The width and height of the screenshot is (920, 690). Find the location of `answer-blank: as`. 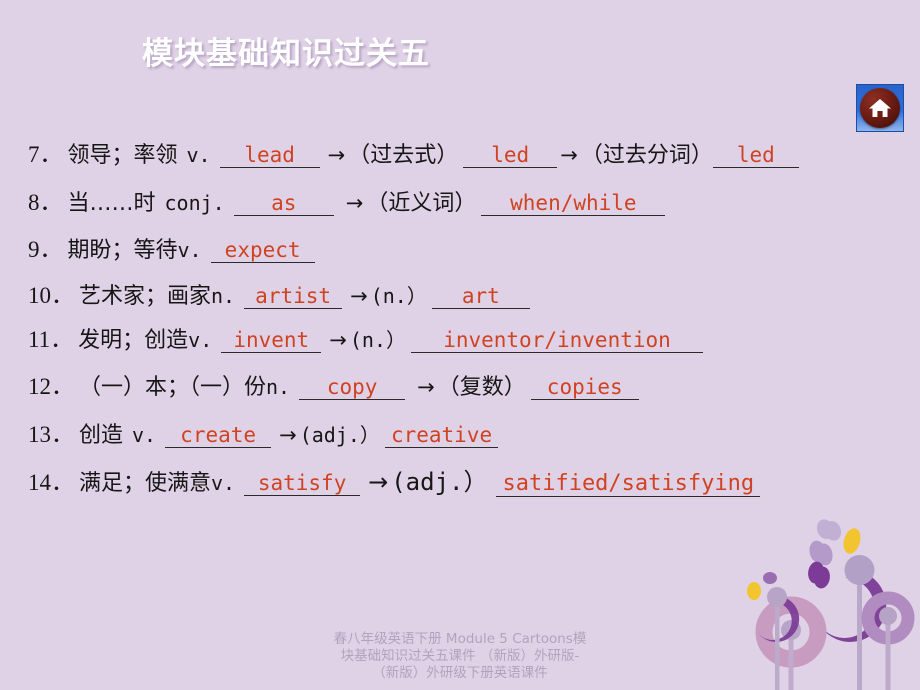

answer-blank: as is located at coordinates (283, 204).